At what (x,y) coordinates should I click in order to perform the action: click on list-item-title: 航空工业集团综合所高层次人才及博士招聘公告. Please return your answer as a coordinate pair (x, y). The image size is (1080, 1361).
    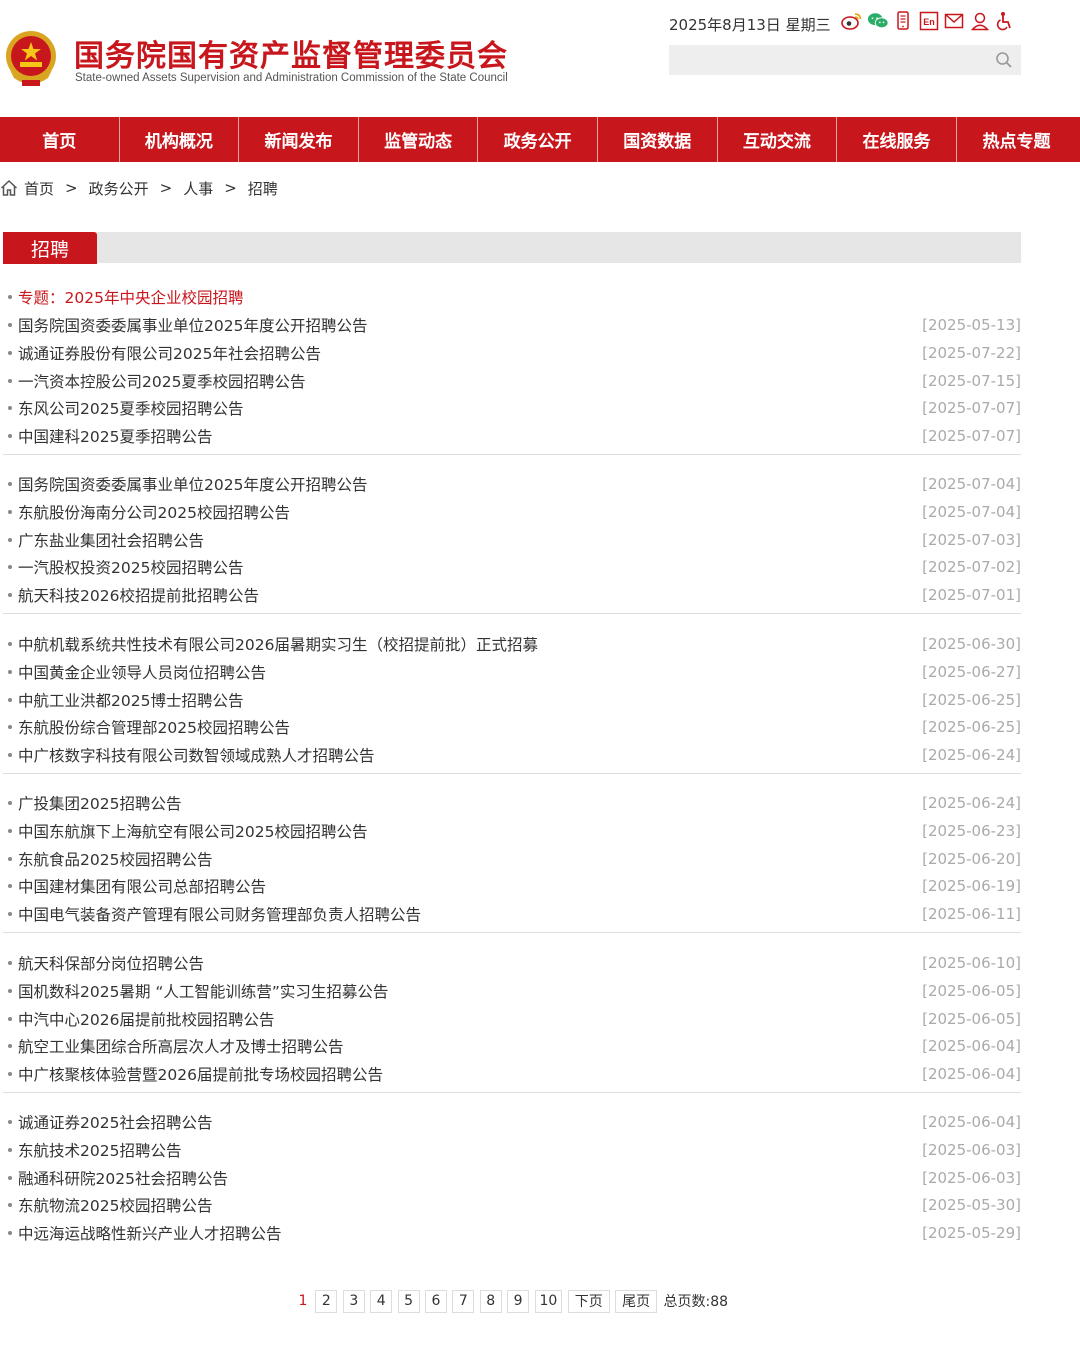
    Looking at the image, I should click on (181, 1046).